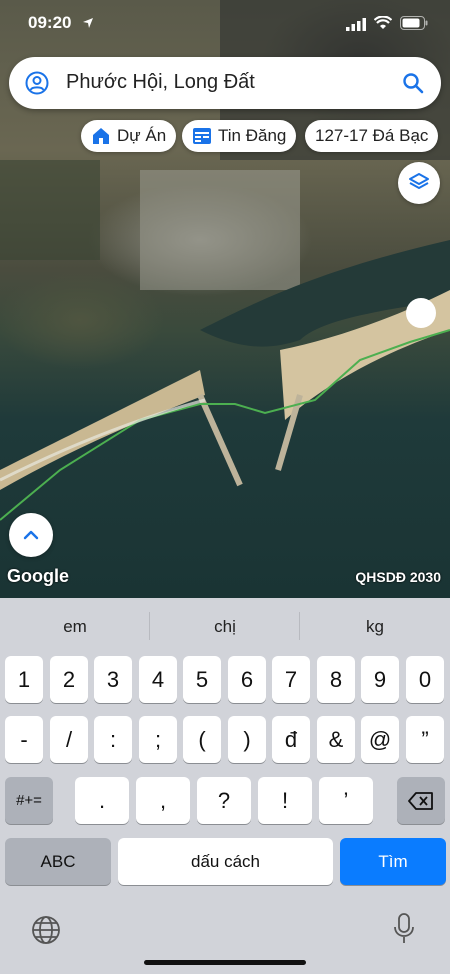 Image resolution: width=450 pixels, height=974 pixels. I want to click on key-ampersand: &, so click(336, 739).